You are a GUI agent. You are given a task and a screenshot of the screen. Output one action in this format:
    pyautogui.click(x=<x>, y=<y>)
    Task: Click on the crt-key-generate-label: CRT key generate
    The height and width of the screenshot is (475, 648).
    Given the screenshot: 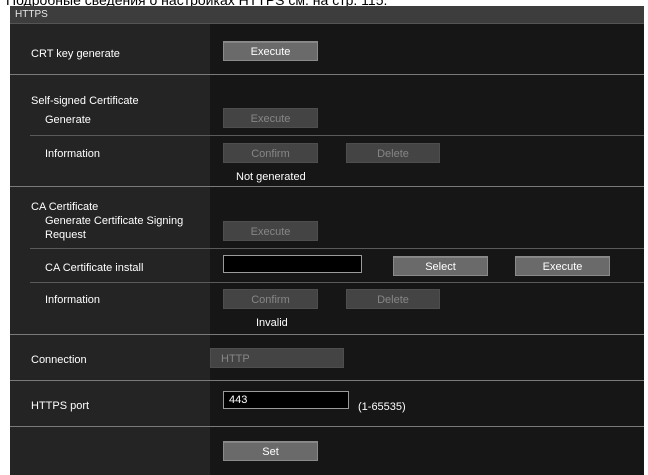 What is the action you would take?
    pyautogui.click(x=75, y=54)
    